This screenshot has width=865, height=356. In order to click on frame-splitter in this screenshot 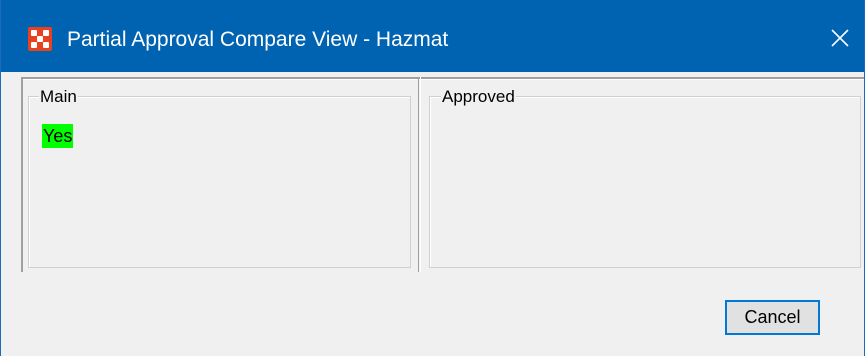, I will do `click(419, 174)`.